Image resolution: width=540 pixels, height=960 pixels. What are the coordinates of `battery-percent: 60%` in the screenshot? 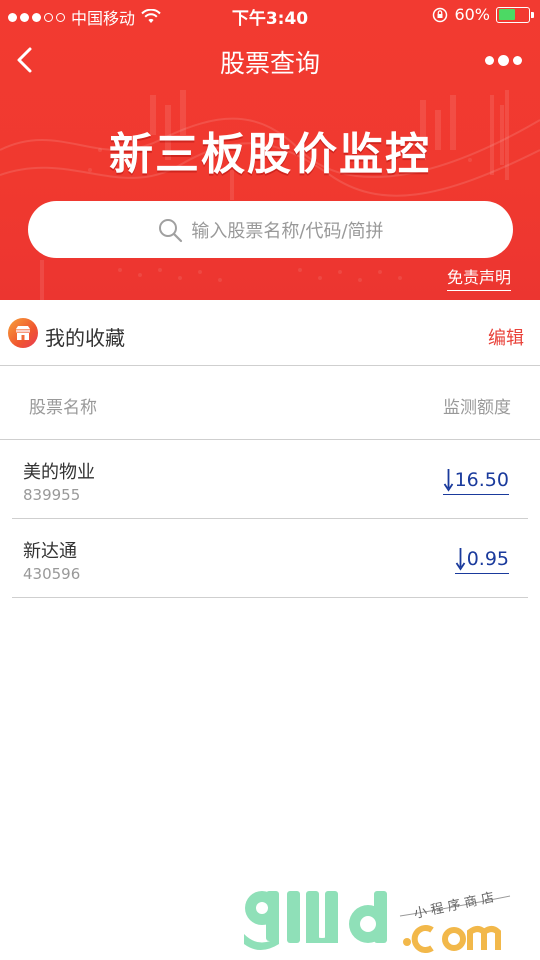 It's located at (472, 14).